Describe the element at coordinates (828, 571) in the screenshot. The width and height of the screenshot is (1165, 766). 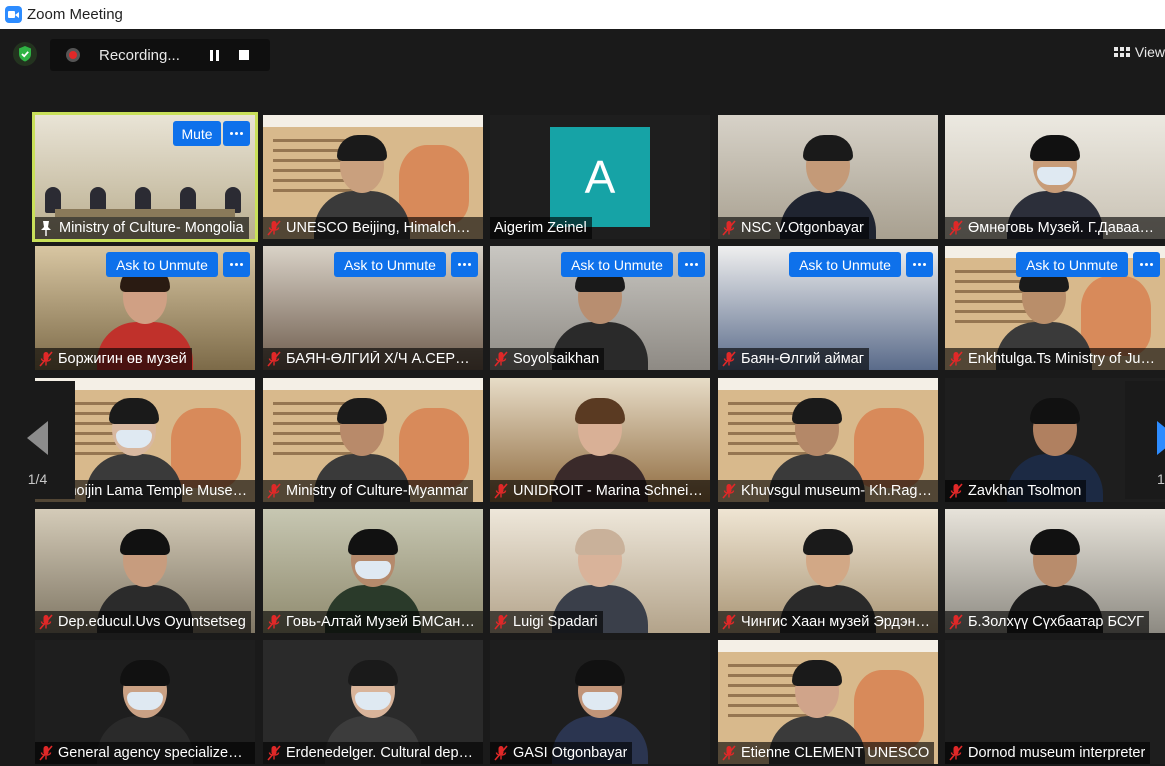
I see `participant-tile: Чингис Хаан музей Эрдэнэчимэг` at that location.